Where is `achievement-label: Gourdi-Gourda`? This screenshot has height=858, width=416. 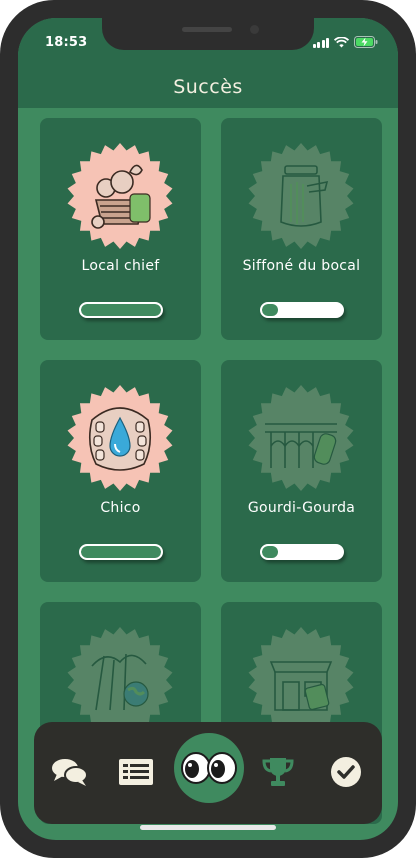
achievement-label: Gourdi-Gourda is located at coordinates (301, 508).